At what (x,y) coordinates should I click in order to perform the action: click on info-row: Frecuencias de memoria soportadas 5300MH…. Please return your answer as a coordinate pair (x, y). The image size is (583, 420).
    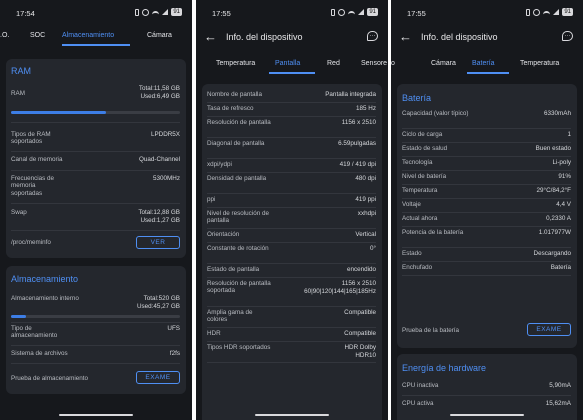
    Looking at the image, I should click on (95, 187).